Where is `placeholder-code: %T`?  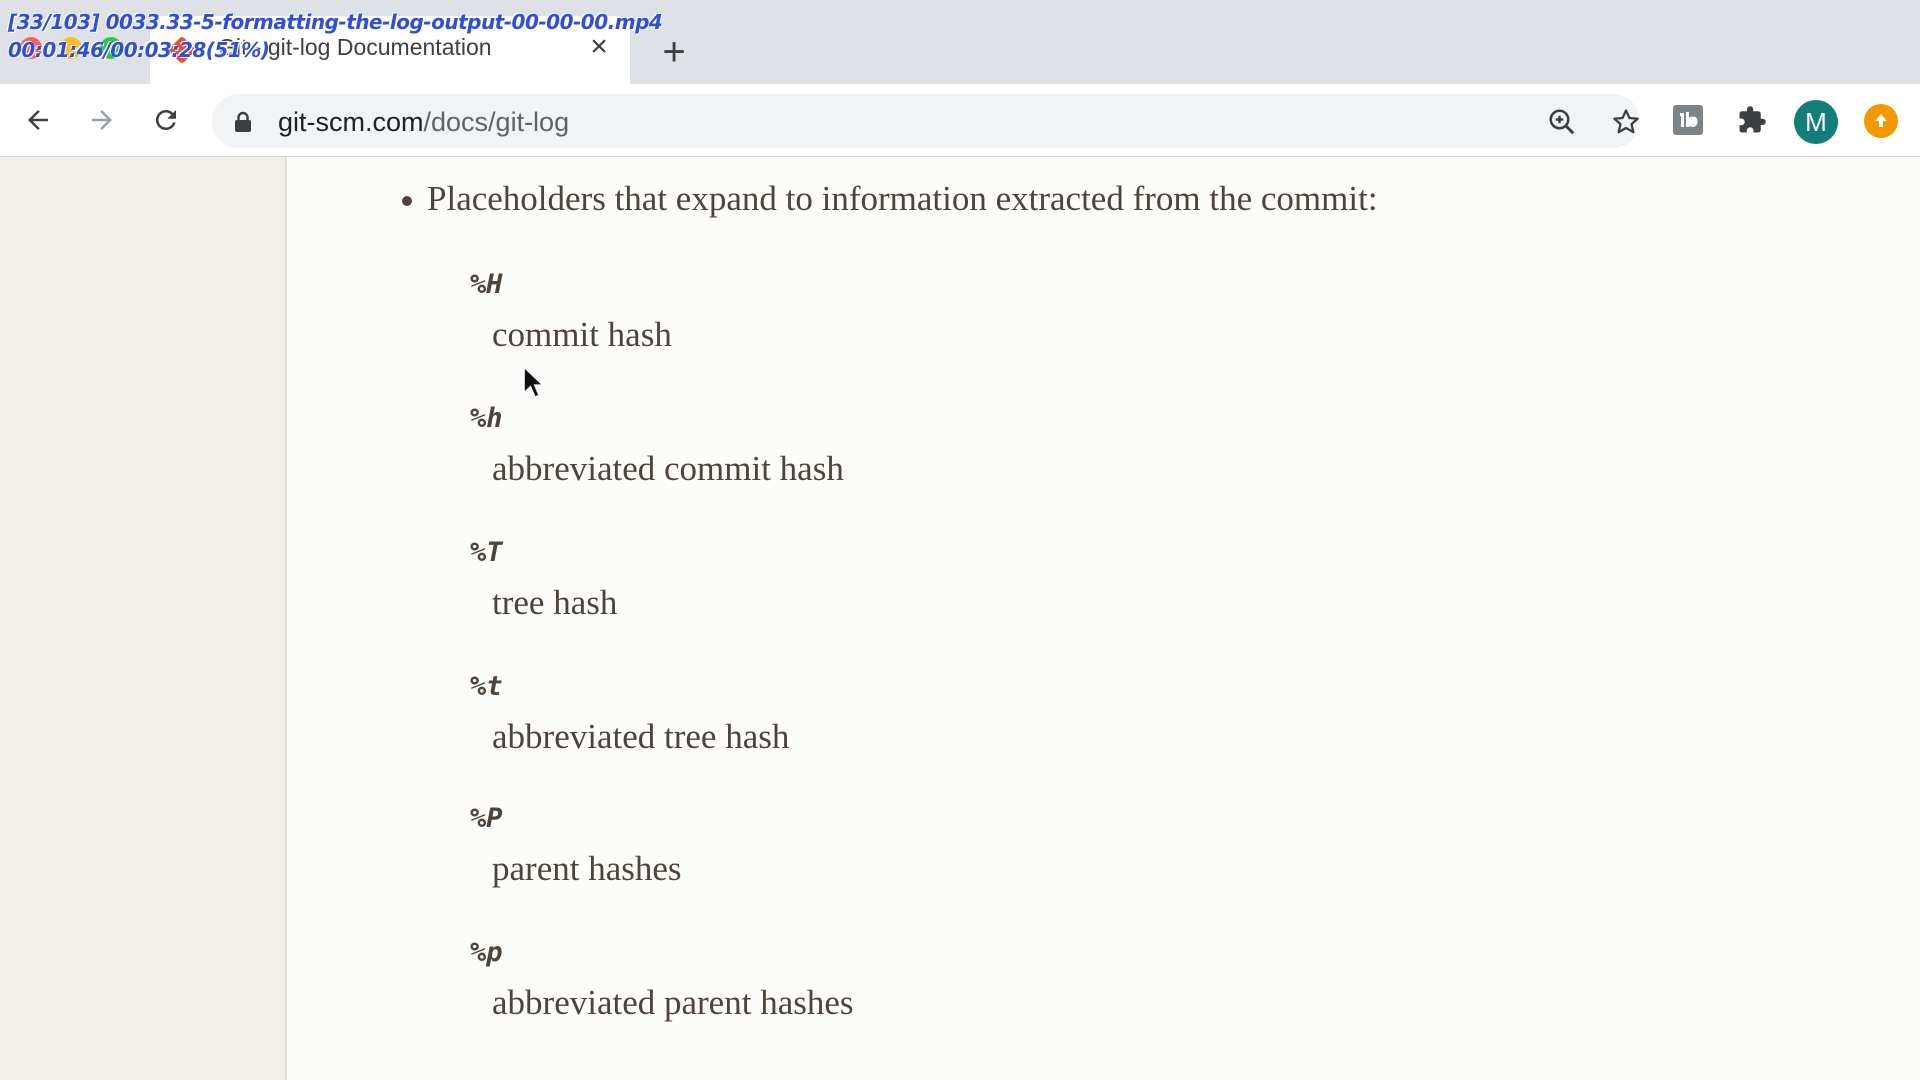 placeholder-code: %T is located at coordinates (486, 552).